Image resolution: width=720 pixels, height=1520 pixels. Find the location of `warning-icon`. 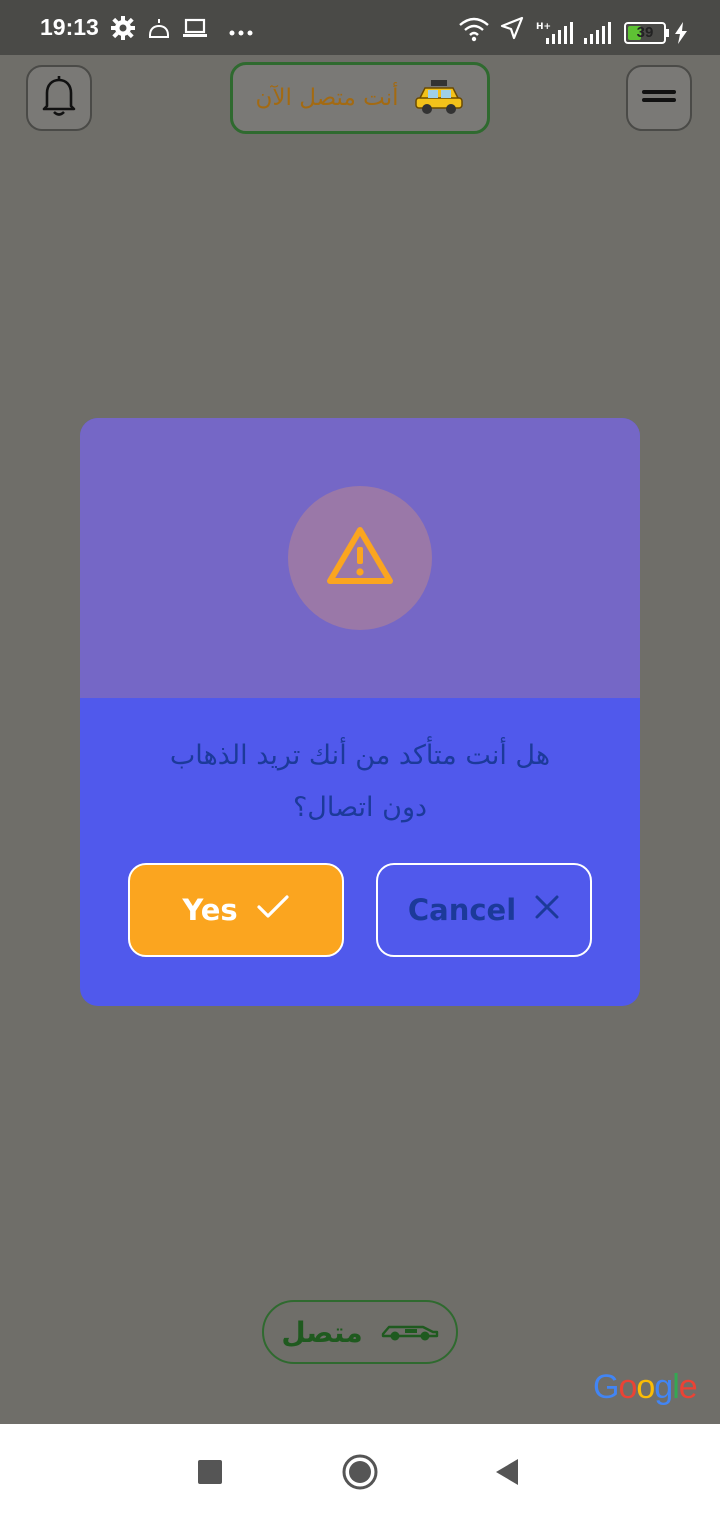

warning-icon is located at coordinates (360, 558).